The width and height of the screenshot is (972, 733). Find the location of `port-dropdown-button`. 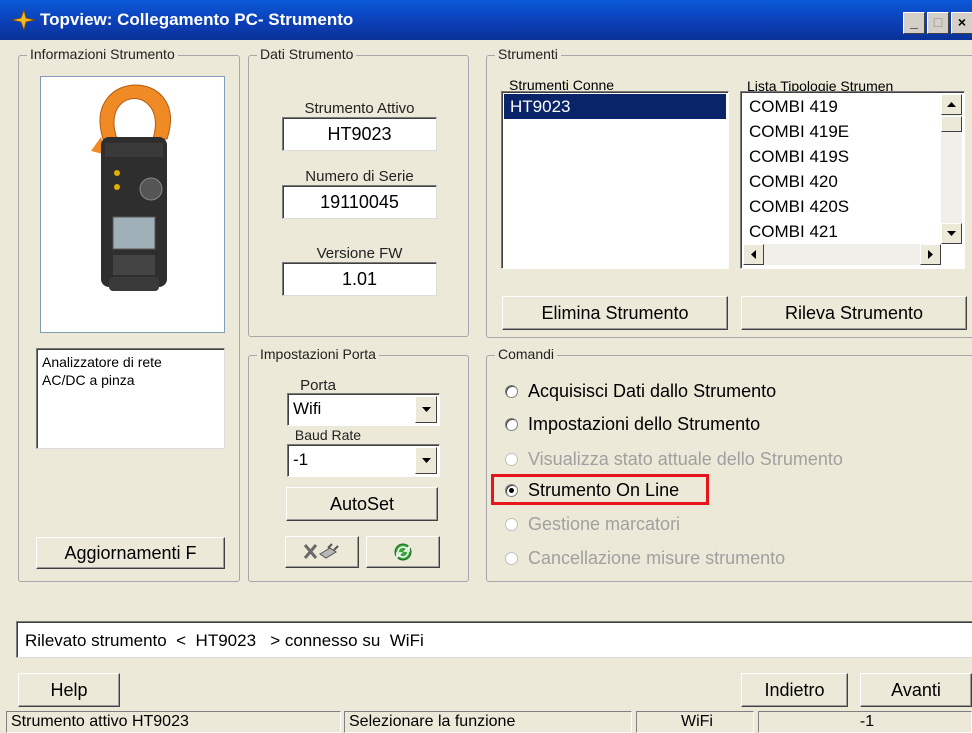

port-dropdown-button is located at coordinates (426, 409).